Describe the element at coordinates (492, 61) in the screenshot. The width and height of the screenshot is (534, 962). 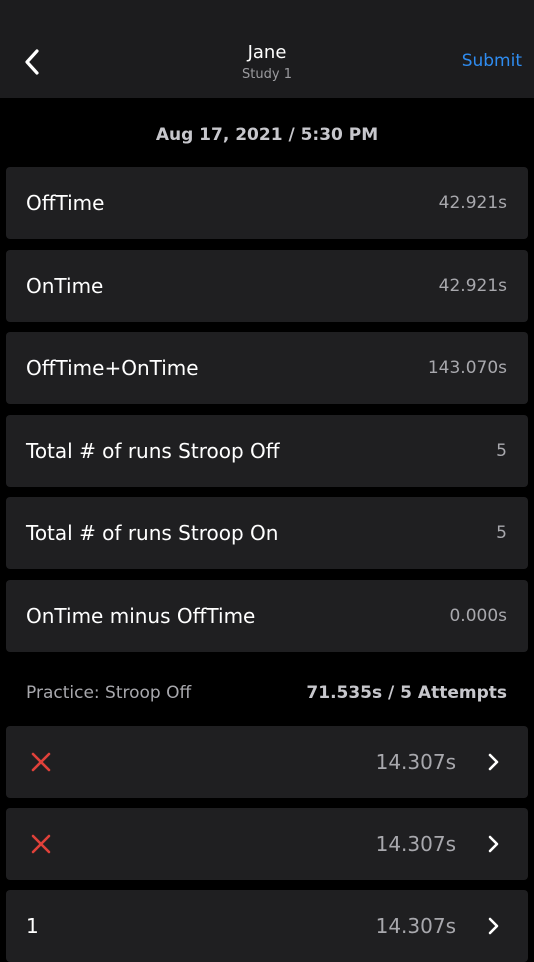
I see `submit-button: Submit` at that location.